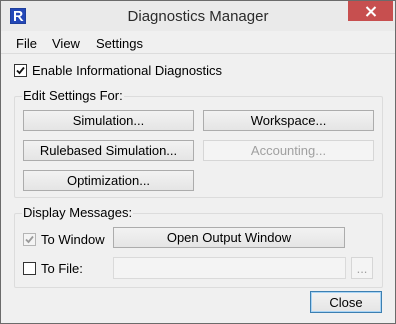 Image resolution: width=396 pixels, height=324 pixels. I want to click on window-close-button, so click(370, 11).